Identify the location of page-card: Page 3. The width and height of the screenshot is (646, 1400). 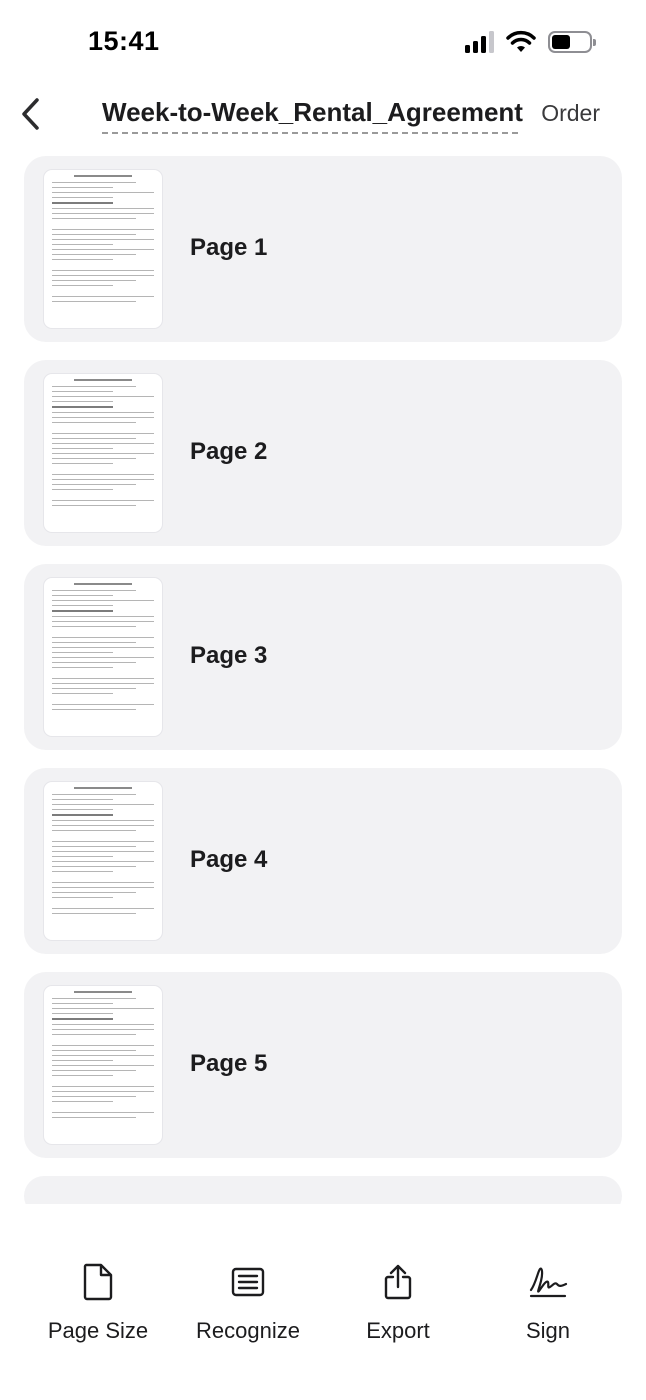
(323, 657).